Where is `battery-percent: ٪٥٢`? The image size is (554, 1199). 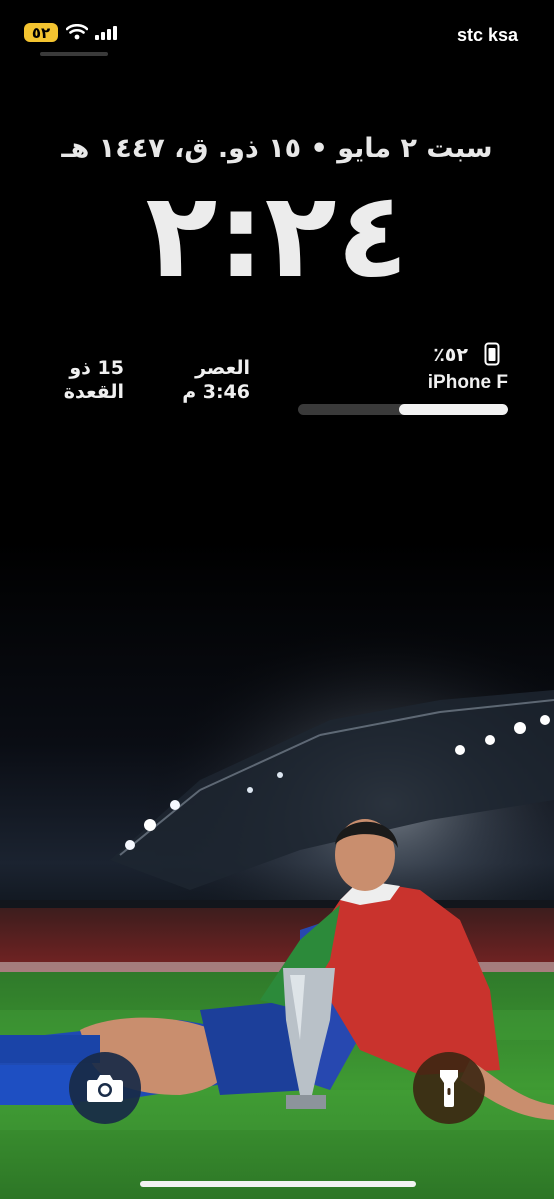 battery-percent: ٪٥٢ is located at coordinates (450, 355).